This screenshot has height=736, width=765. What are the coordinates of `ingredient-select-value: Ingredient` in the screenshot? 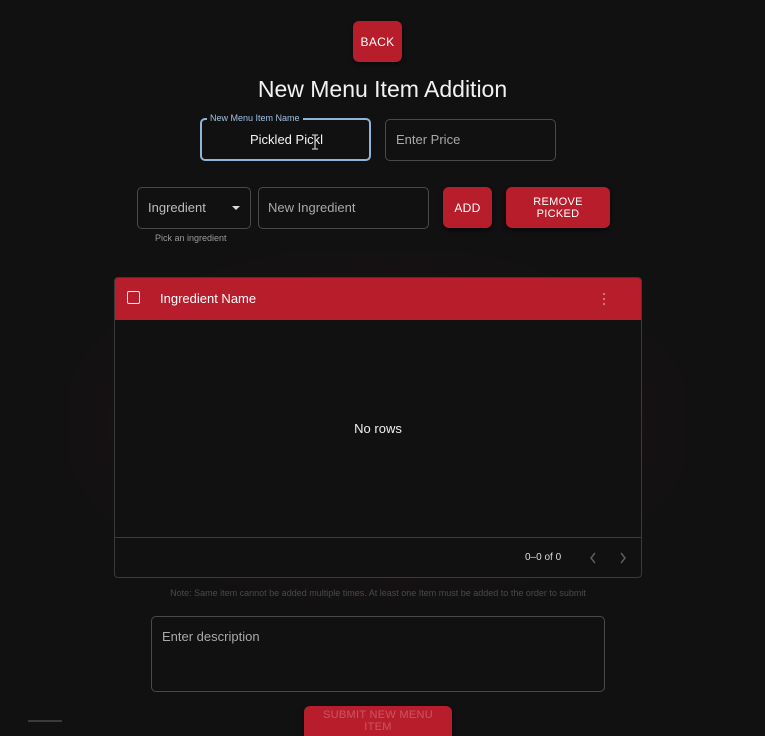 It's located at (177, 207).